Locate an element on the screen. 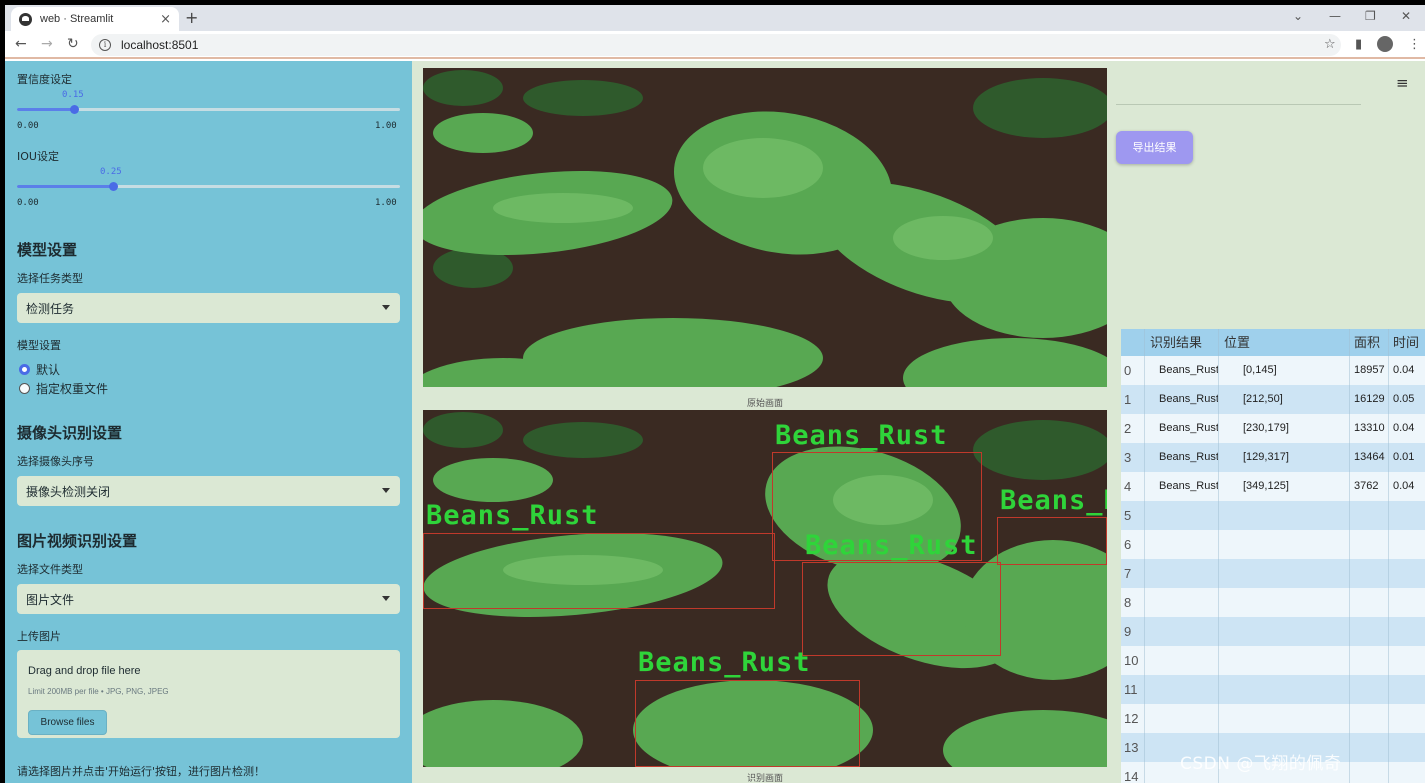  reload-icon: ↻ is located at coordinates (73, 44).